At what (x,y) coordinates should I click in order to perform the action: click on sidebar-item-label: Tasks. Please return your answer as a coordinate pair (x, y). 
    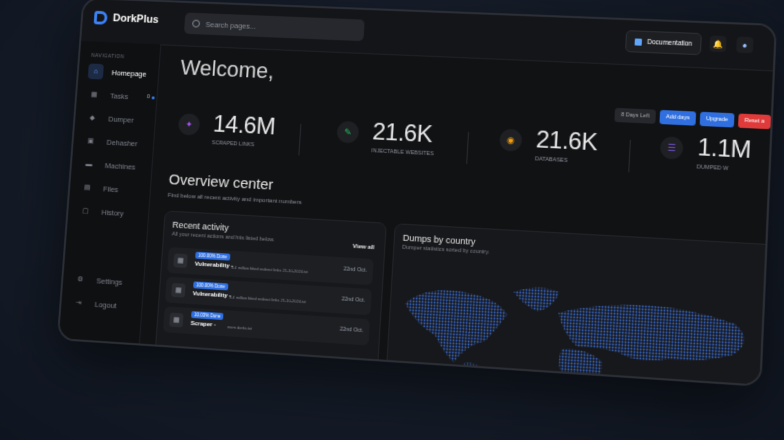
    Looking at the image, I should click on (119, 95).